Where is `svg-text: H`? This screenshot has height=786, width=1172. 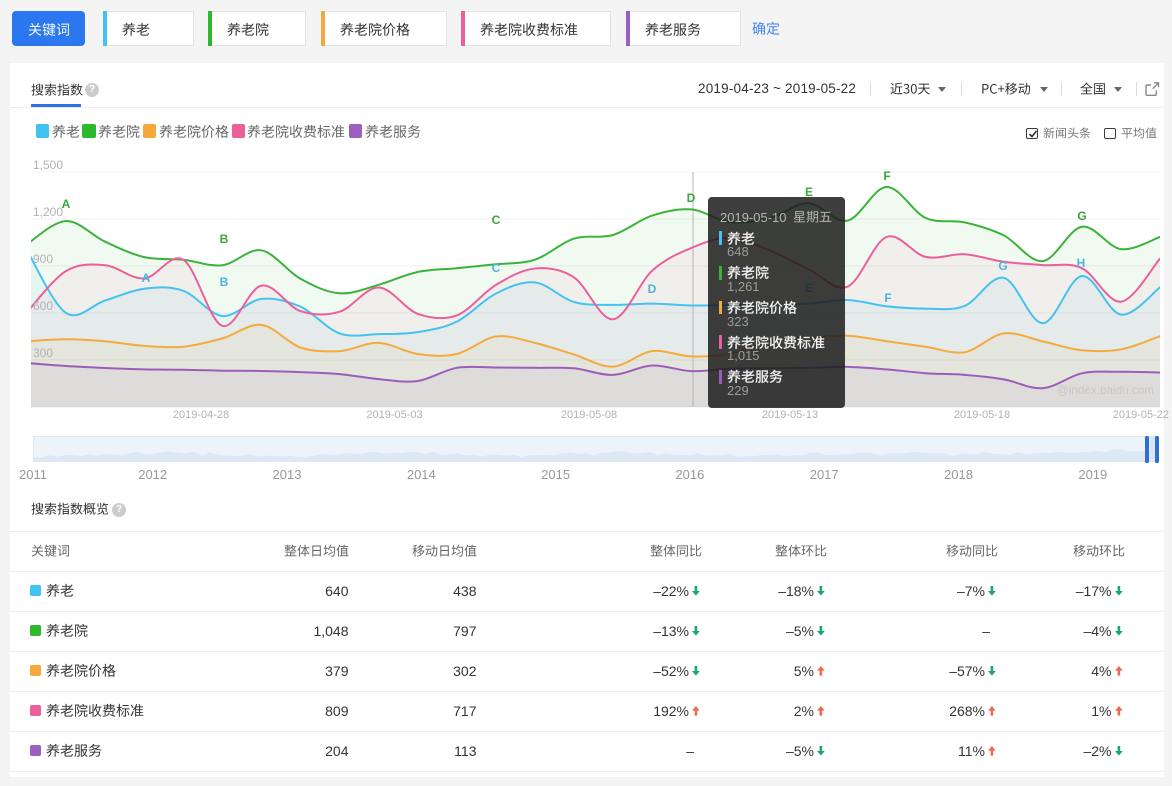
svg-text: H is located at coordinates (1081, 263).